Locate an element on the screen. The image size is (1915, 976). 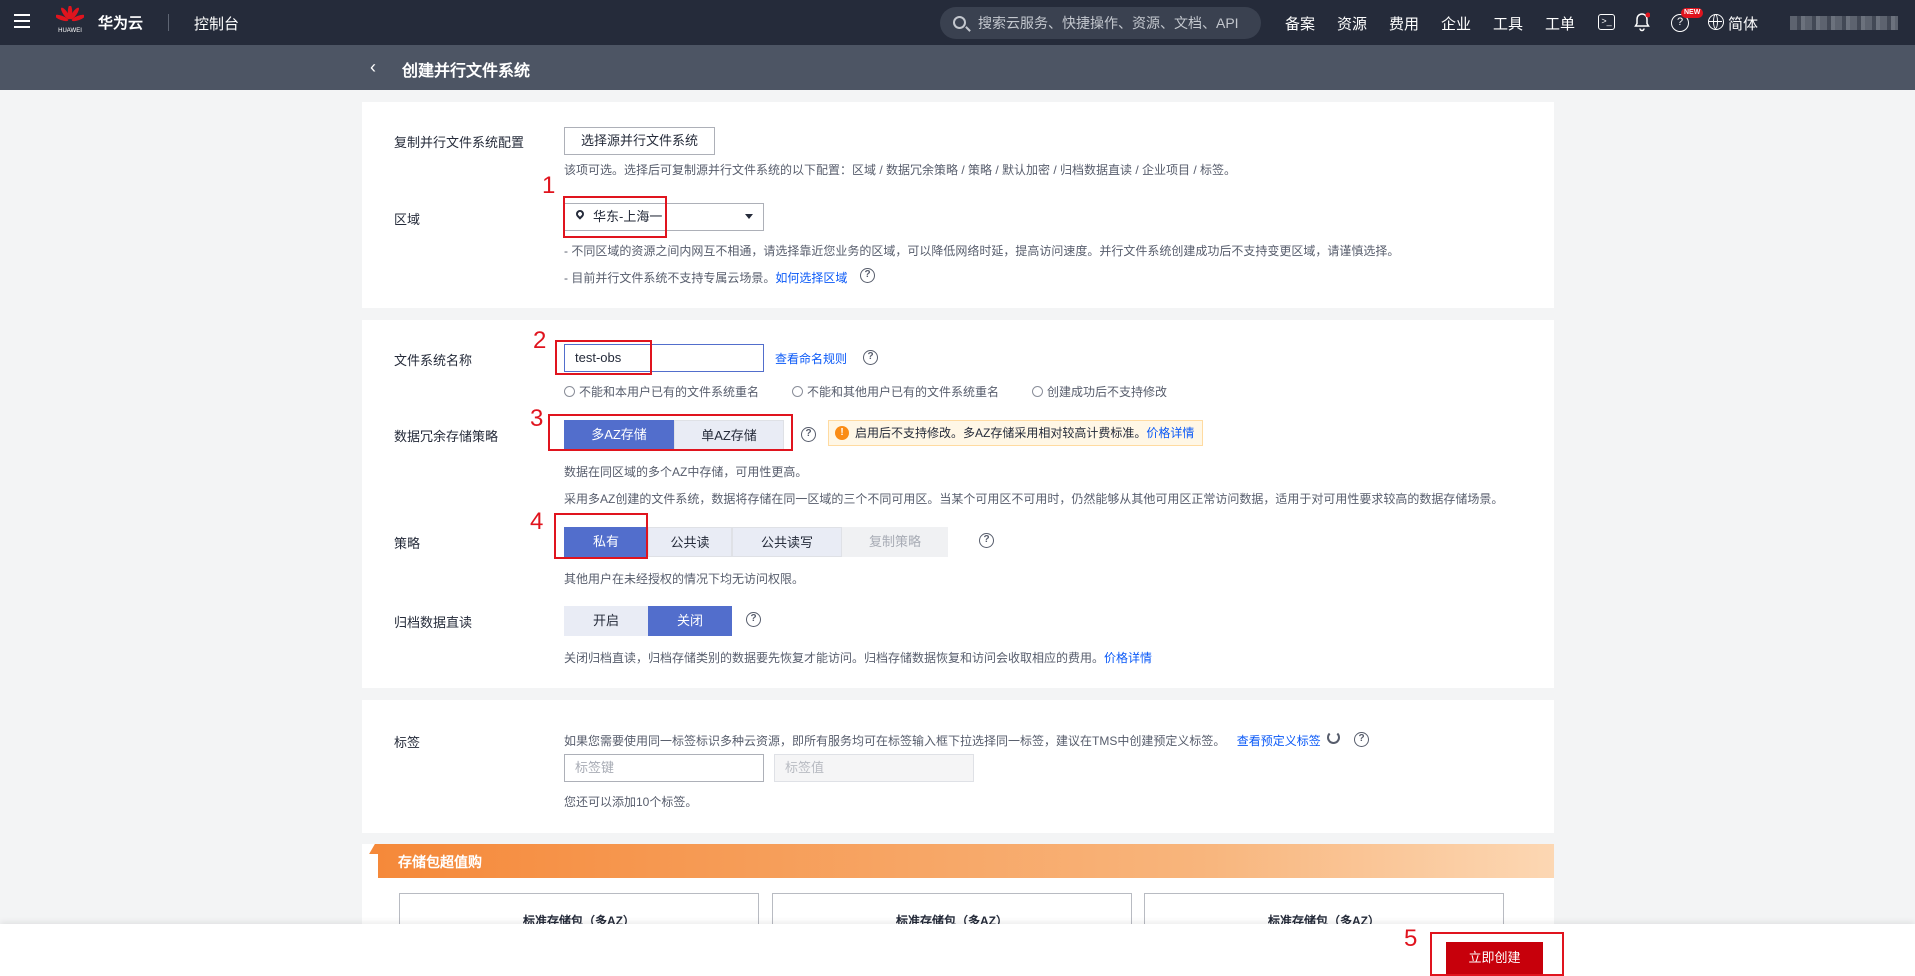
fs-name-rule-1: 不能和本用户已有的文件系统重名 is located at coordinates (661, 391).